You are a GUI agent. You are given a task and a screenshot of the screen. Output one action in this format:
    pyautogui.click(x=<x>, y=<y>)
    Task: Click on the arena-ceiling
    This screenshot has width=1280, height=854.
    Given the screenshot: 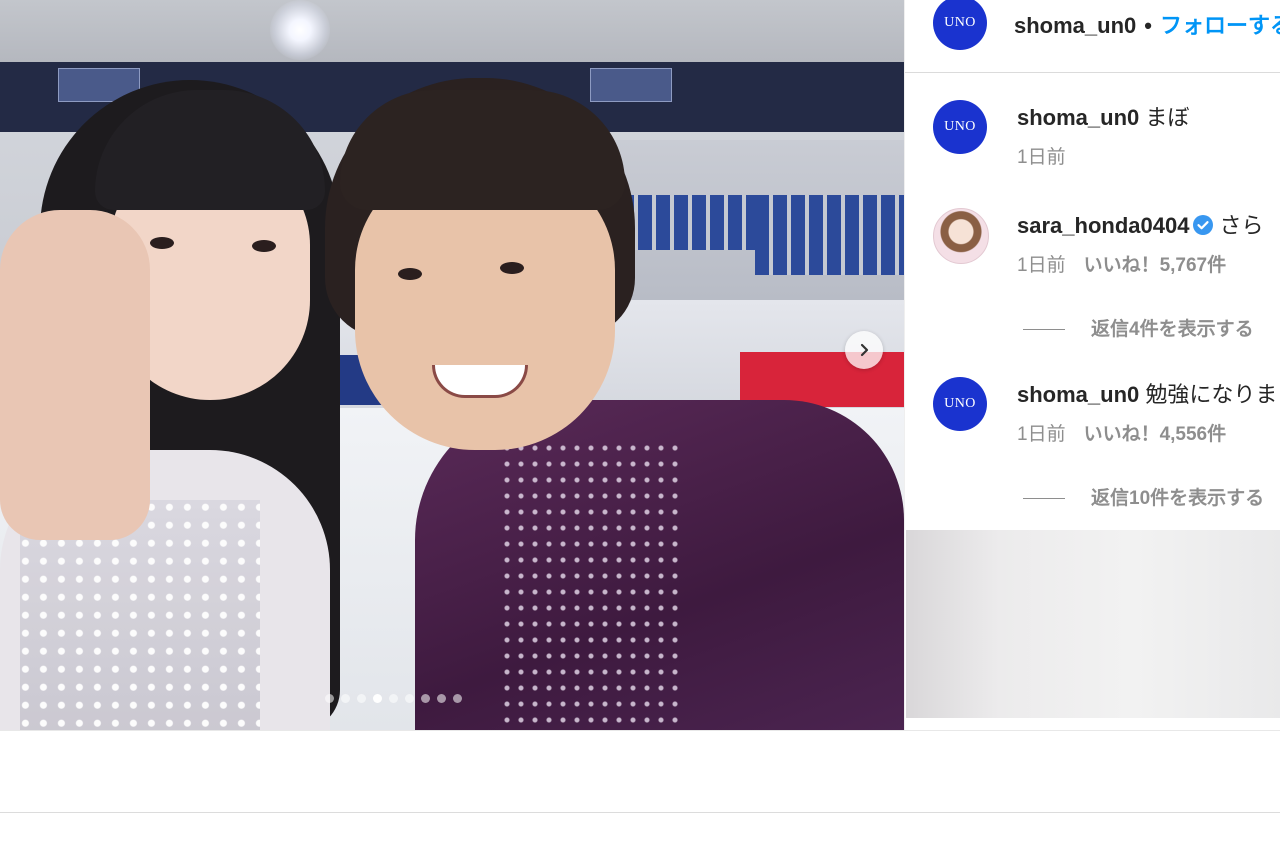 What is the action you would take?
    pyautogui.click(x=452, y=32)
    